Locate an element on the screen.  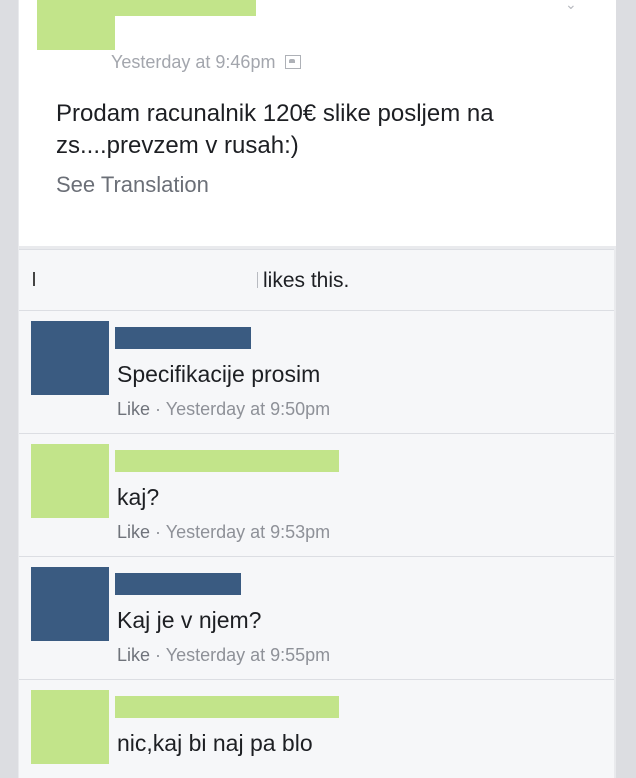
see-translation-link: See Translation is located at coordinates (132, 185).